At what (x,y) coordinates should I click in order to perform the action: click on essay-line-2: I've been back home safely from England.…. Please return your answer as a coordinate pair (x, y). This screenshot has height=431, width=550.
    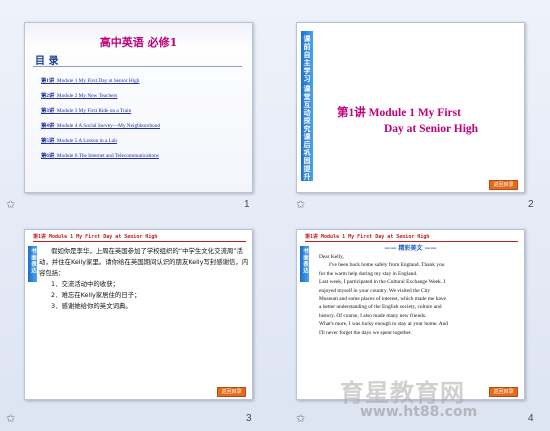
    Looking at the image, I should click on (387, 265).